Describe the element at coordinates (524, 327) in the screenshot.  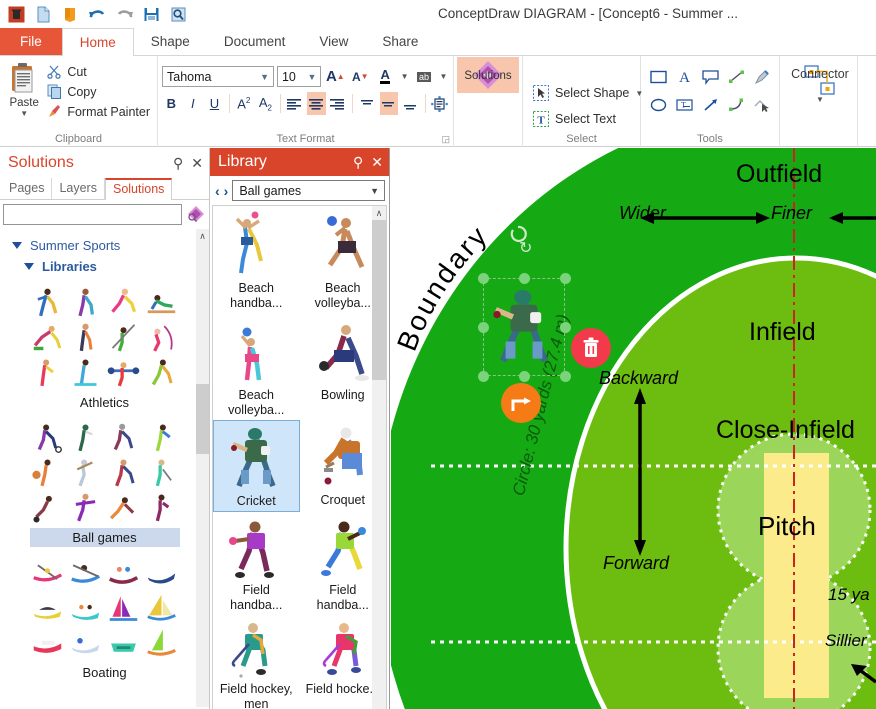
I see `selection-bounding-box` at that location.